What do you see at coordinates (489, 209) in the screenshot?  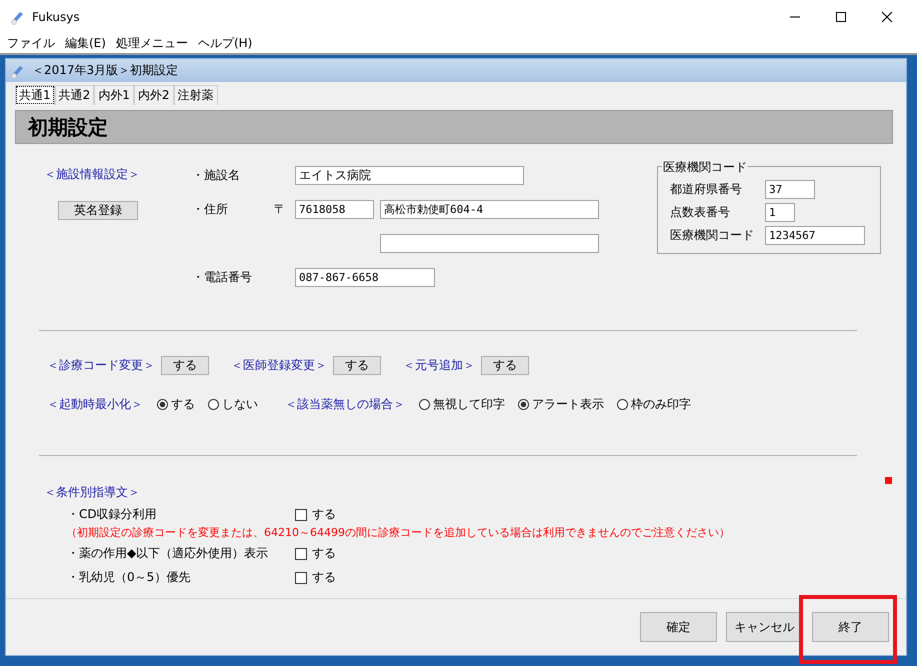 I see `input-field: 高松市勅使町604-4` at bounding box center [489, 209].